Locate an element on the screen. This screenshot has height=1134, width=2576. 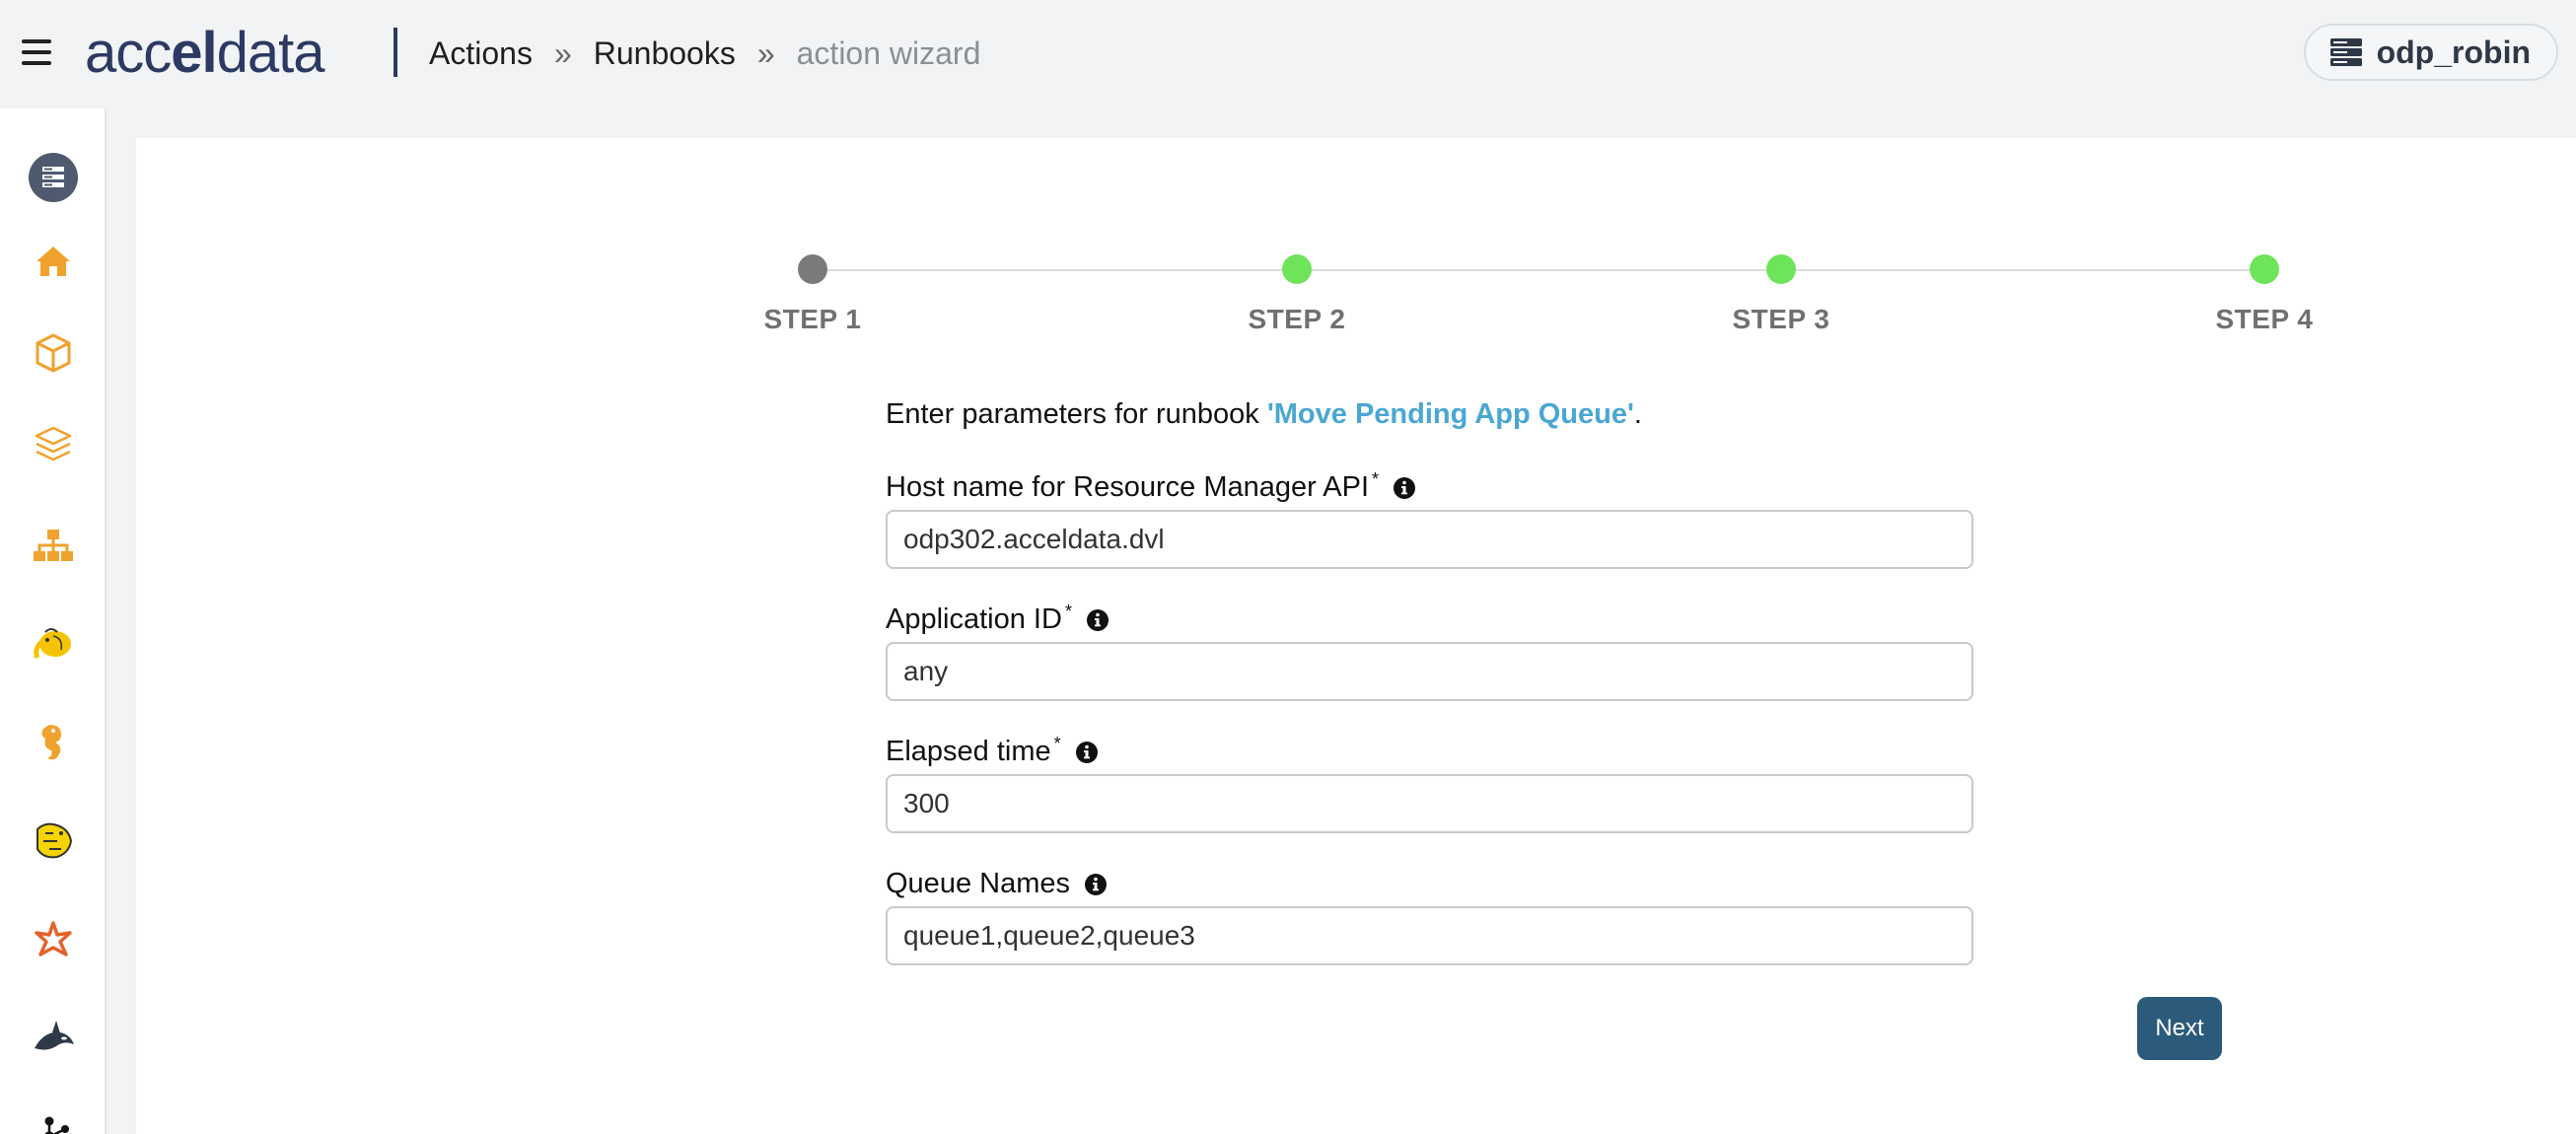
hamburger-menu-icon is located at coordinates (36, 52).